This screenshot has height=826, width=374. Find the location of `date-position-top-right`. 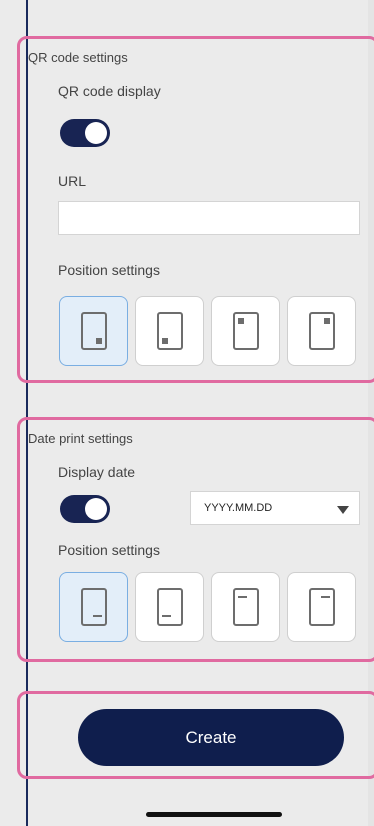

date-position-top-right is located at coordinates (321, 607).